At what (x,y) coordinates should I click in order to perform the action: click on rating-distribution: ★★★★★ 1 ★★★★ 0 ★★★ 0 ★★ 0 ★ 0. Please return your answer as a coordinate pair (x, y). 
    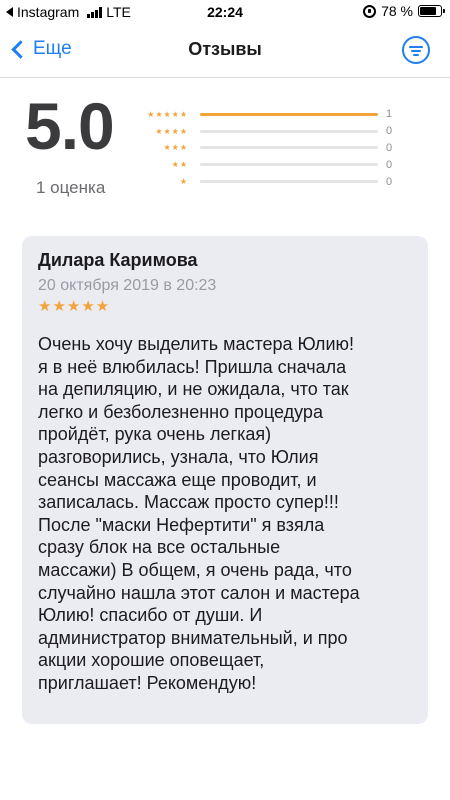
    Looking at the image, I should click on (275, 148).